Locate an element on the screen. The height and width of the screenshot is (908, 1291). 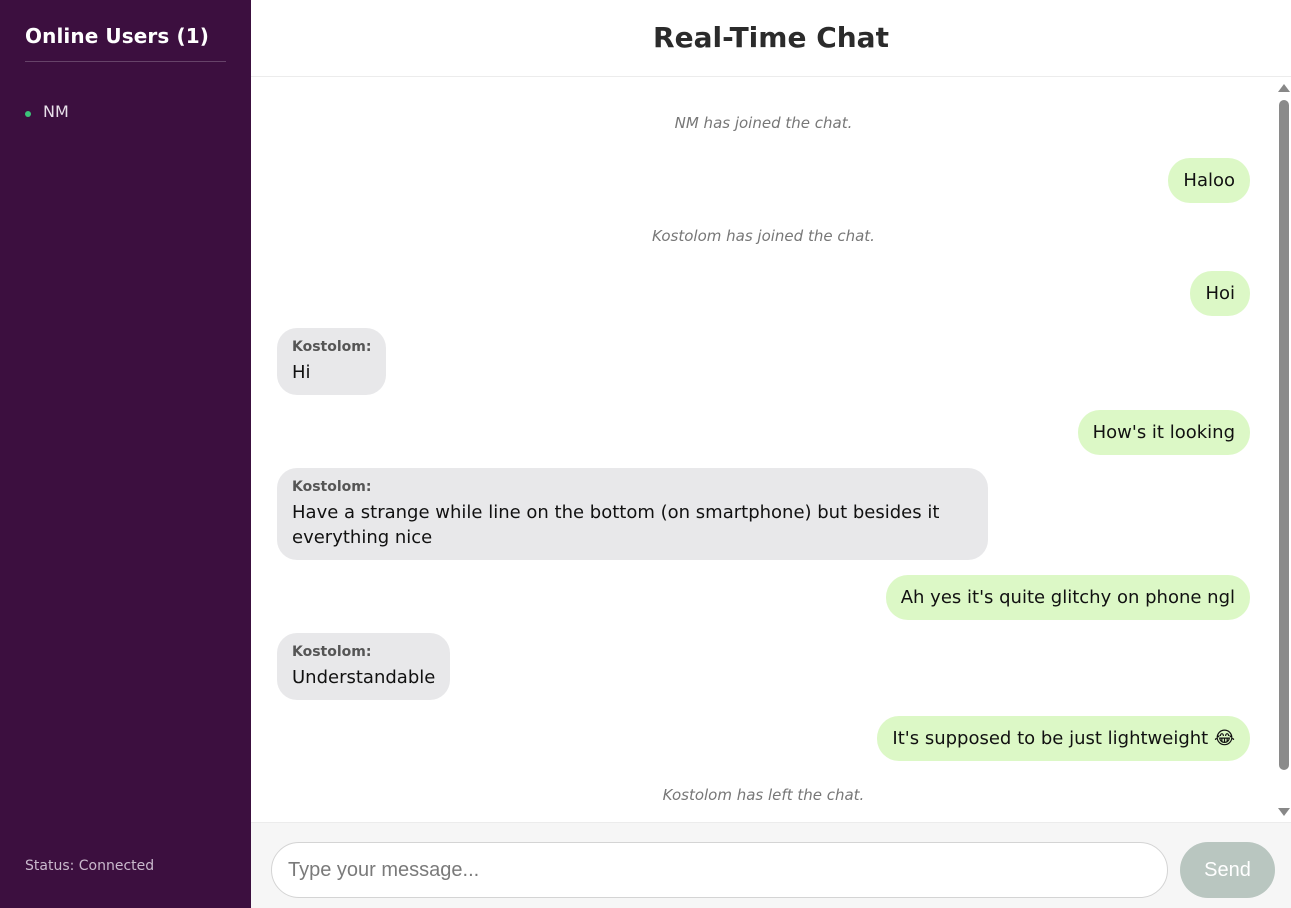
scrollbar-thumb is located at coordinates (1284, 435).